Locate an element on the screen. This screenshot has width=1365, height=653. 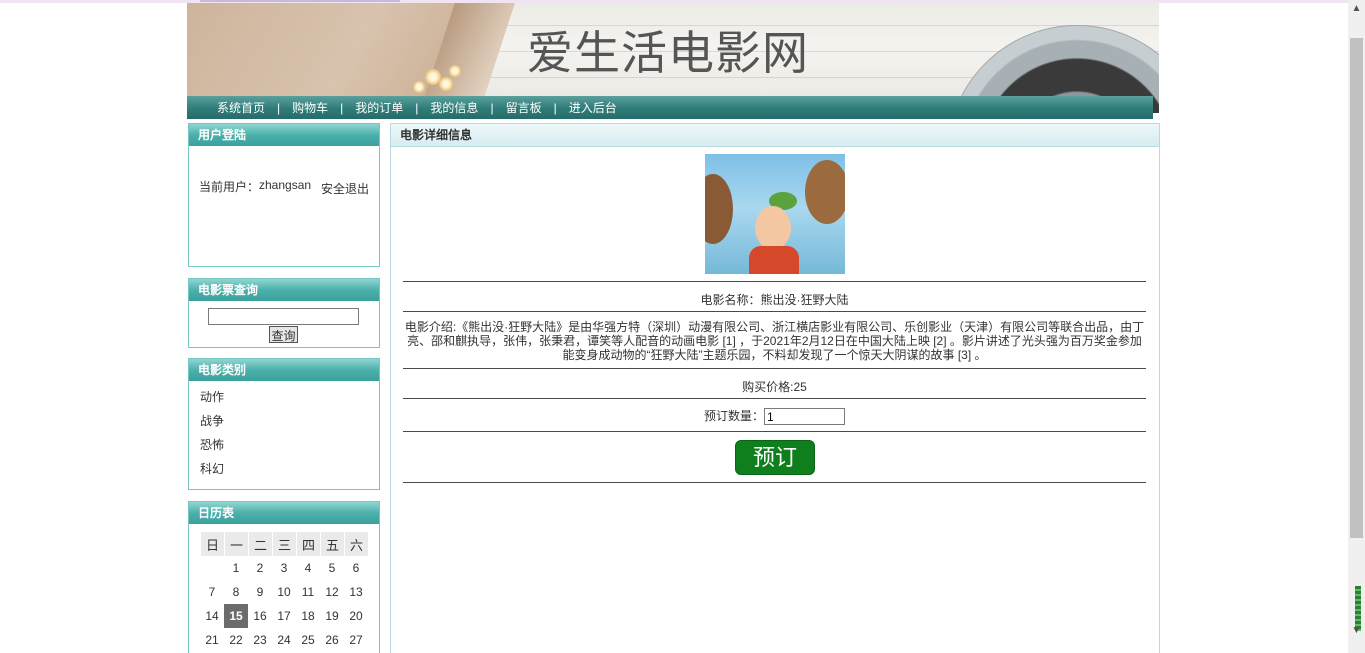
nav-item: 系统首页 | is located at coordinates (254, 107).